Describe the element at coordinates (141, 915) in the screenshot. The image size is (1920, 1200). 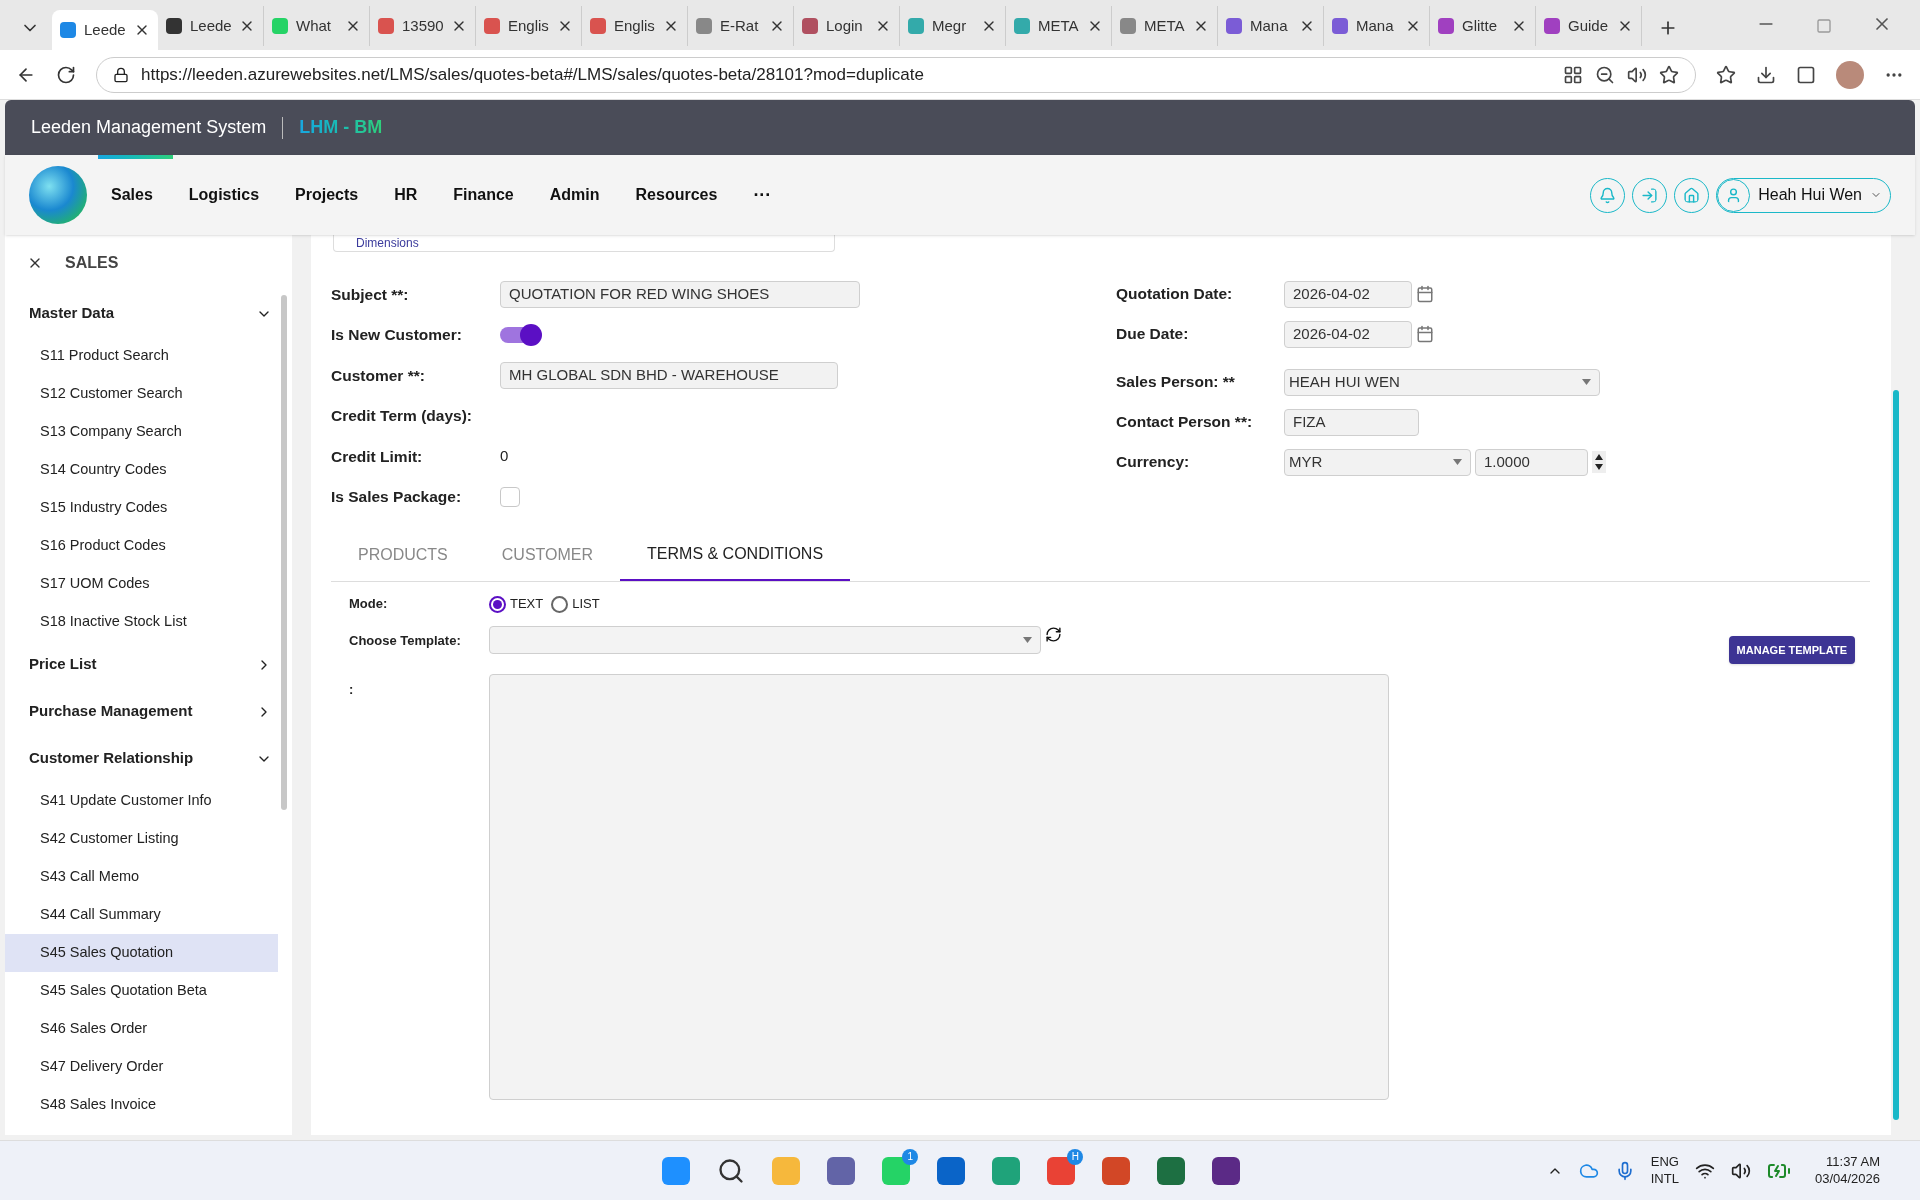
I see `sidebar-item: S44 Call Summary` at that location.